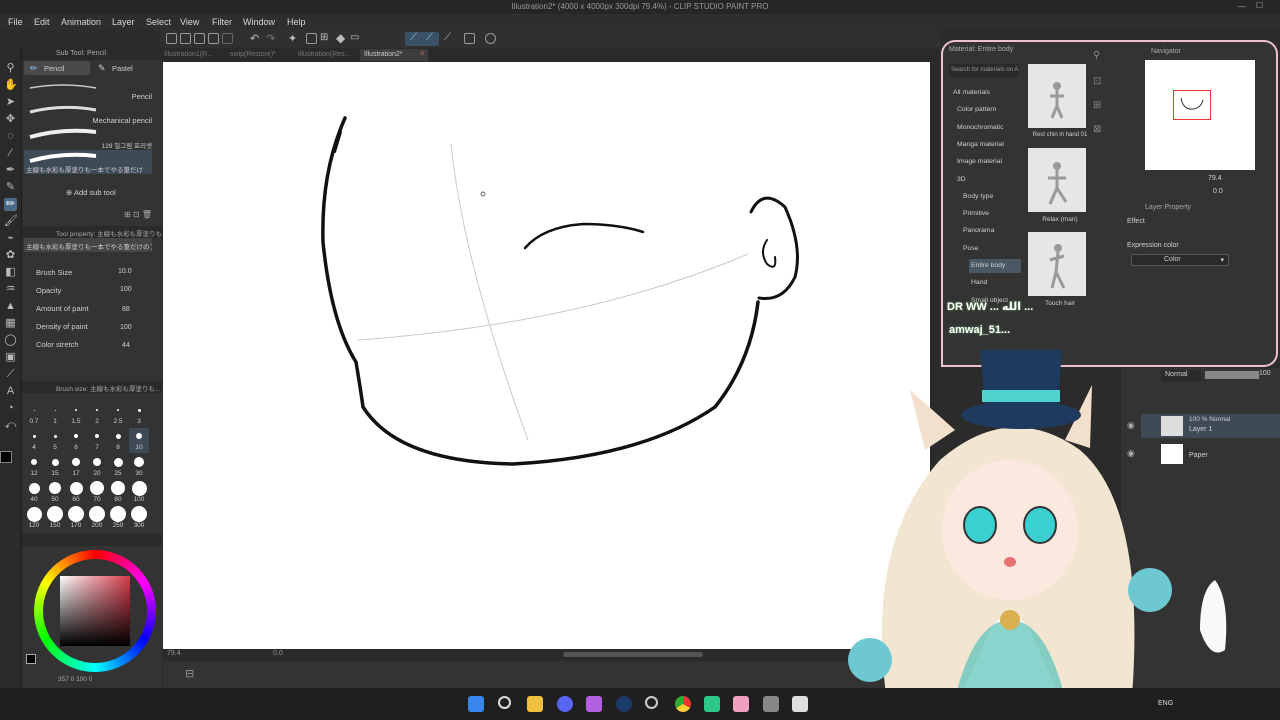 The image size is (1280, 720). What do you see at coordinates (10, 68) in the screenshot?
I see `zoom-icon: ⚲` at bounding box center [10, 68].